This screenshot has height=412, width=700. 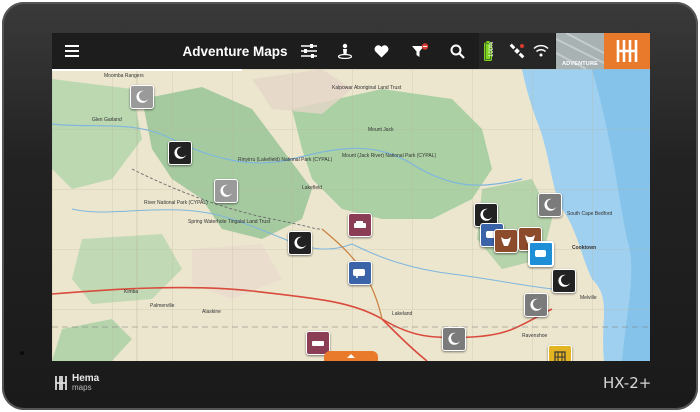 What do you see at coordinates (588, 298) in the screenshot?
I see `map-label: Melville` at bounding box center [588, 298].